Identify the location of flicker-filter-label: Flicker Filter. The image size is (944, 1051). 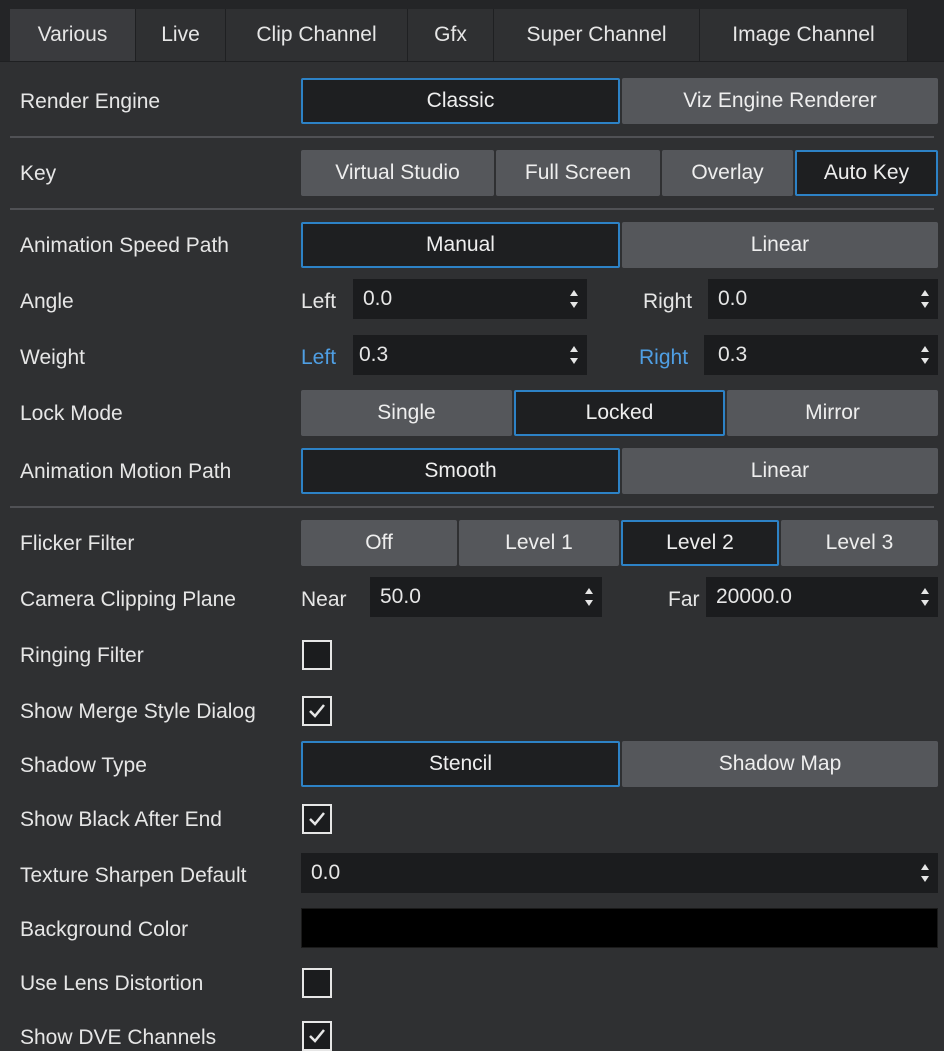
(77, 543).